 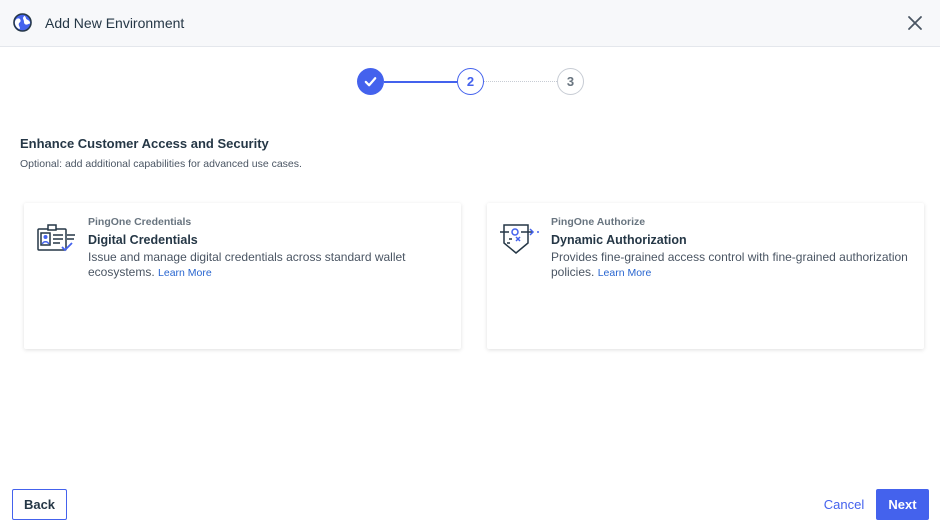 I want to click on stepper-connector-pending, so click(x=520, y=81).